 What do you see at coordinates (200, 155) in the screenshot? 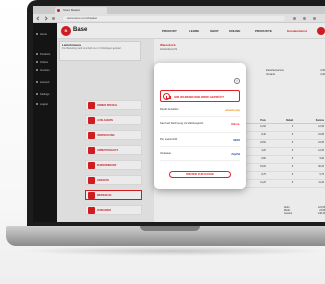
I see `payment-option: Vorkasse PayPal` at bounding box center [200, 155].